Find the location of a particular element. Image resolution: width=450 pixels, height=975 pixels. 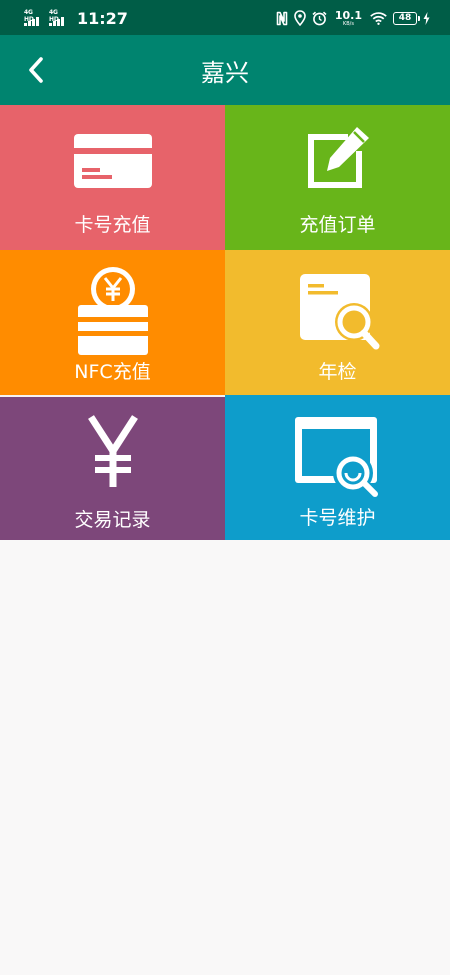

tile-label: 卡号充值 is located at coordinates (112, 225).